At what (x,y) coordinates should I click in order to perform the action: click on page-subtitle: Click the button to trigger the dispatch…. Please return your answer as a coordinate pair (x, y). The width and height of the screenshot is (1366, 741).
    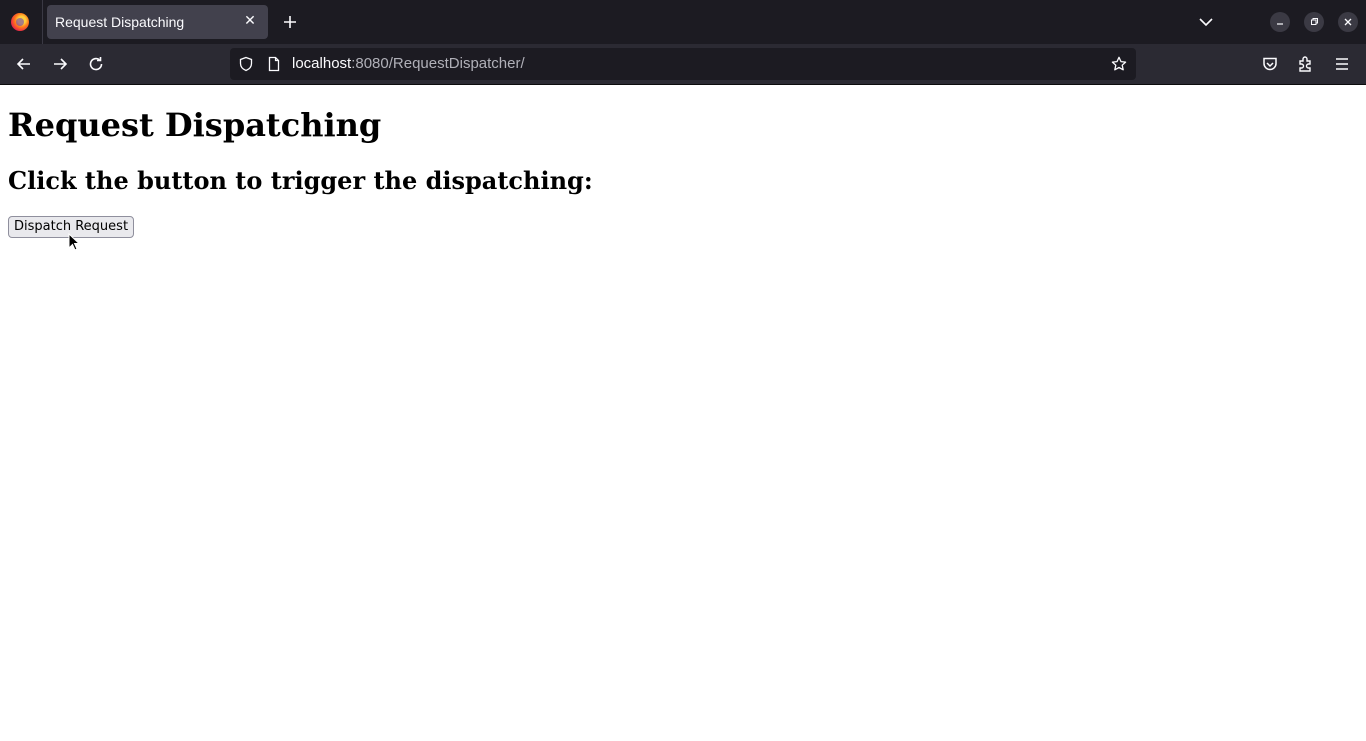
    Looking at the image, I should click on (300, 180).